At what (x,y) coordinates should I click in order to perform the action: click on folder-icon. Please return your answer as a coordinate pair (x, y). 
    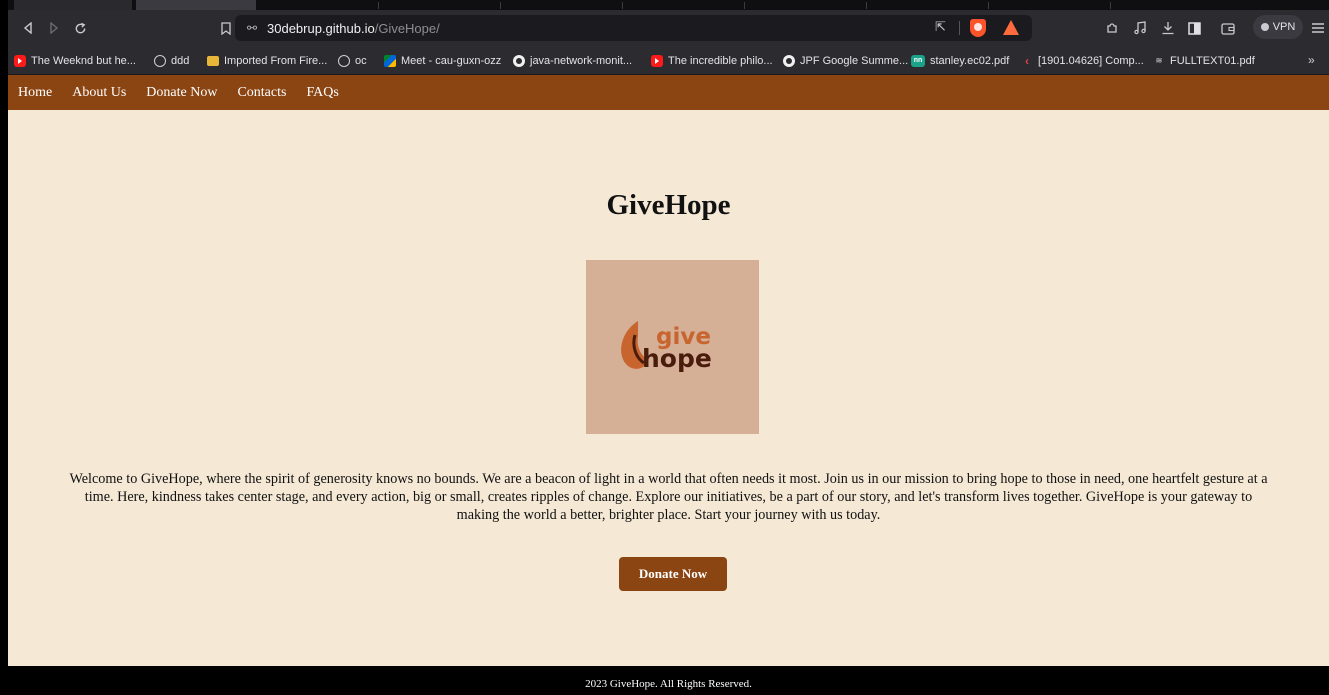
    Looking at the image, I should click on (213, 60).